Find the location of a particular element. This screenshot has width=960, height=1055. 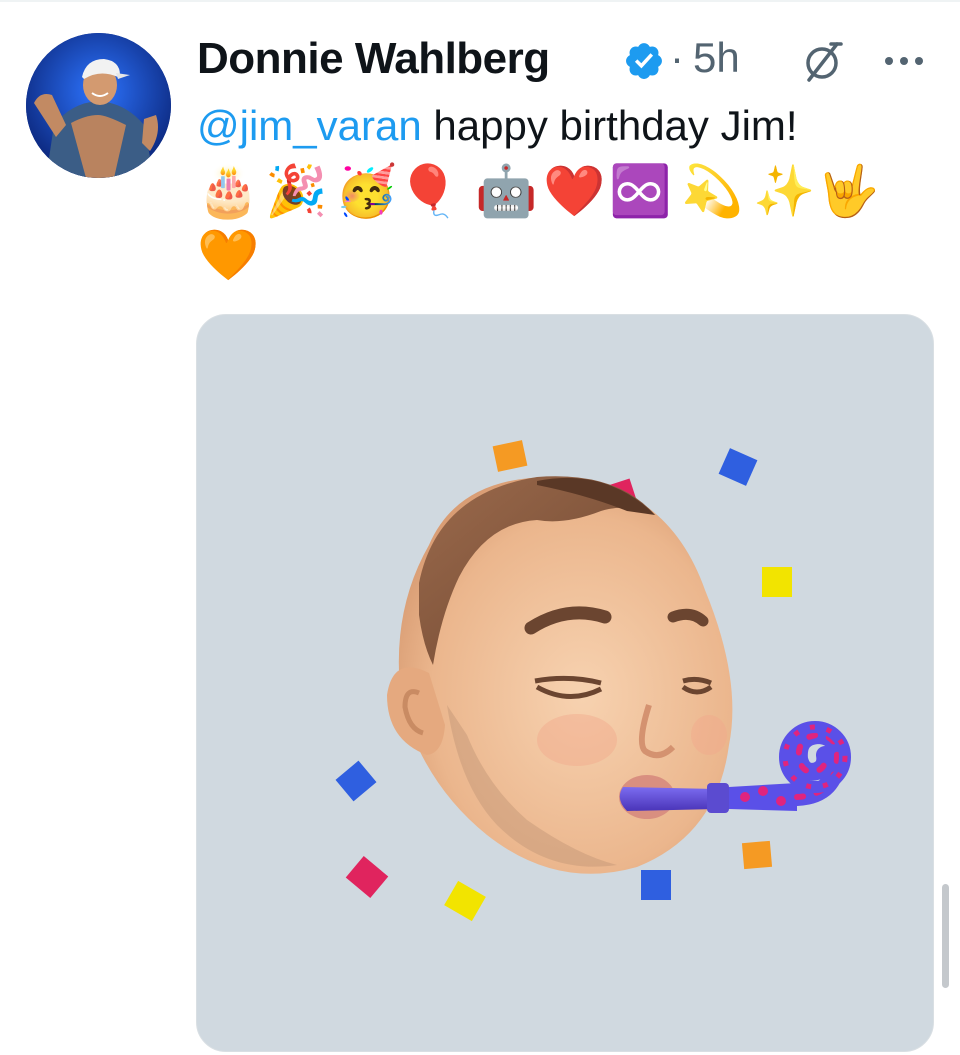

top-divider is located at coordinates (480, 1).